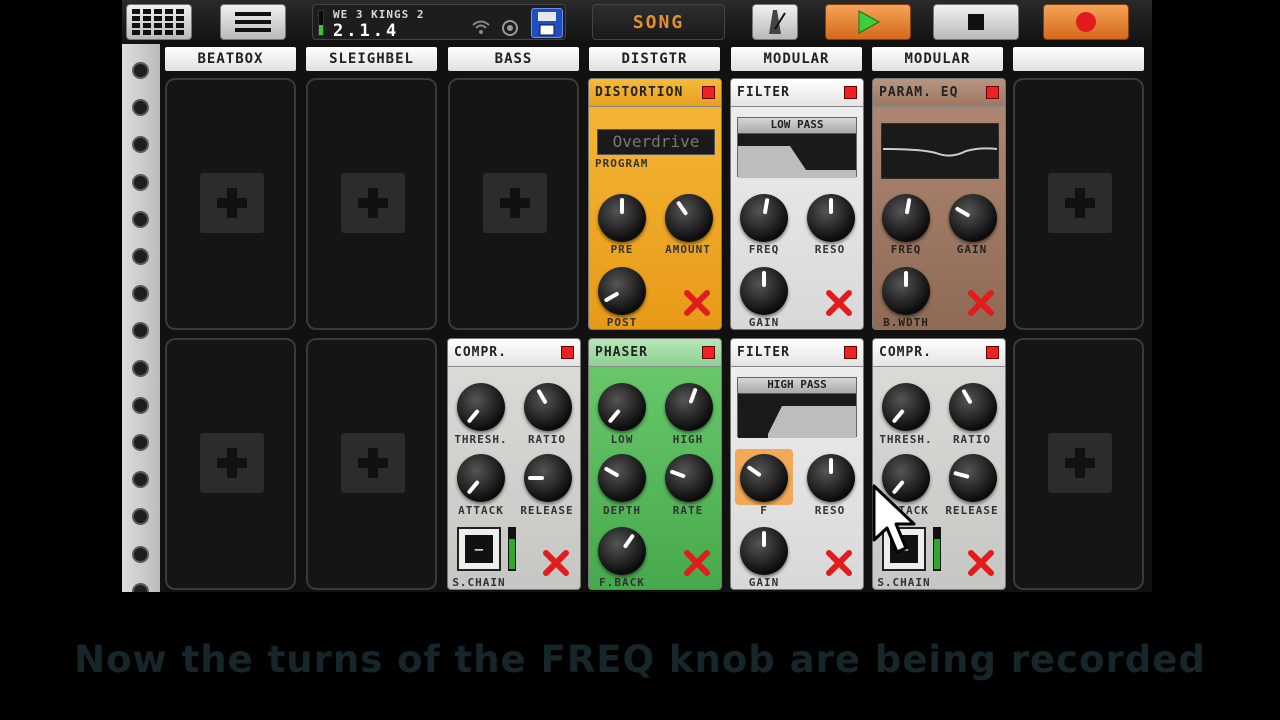 The height and width of the screenshot is (720, 1280). I want to click on knob-label: PRE, so click(622, 249).